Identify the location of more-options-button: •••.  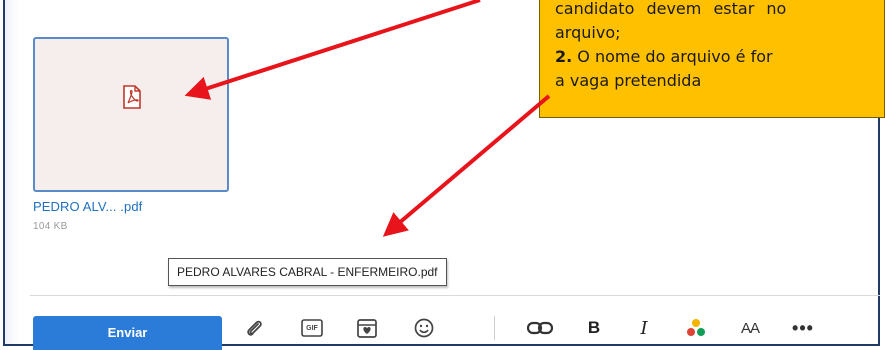
(803, 328).